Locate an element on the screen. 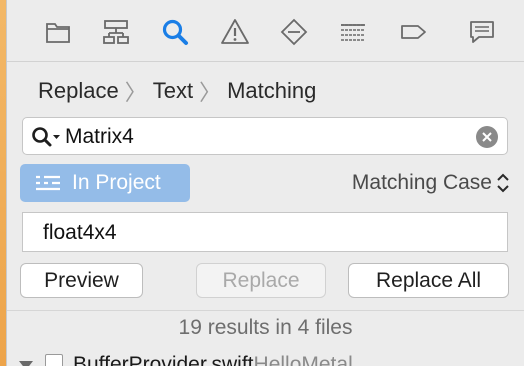  tab-debug-navigator is located at coordinates (353, 32).